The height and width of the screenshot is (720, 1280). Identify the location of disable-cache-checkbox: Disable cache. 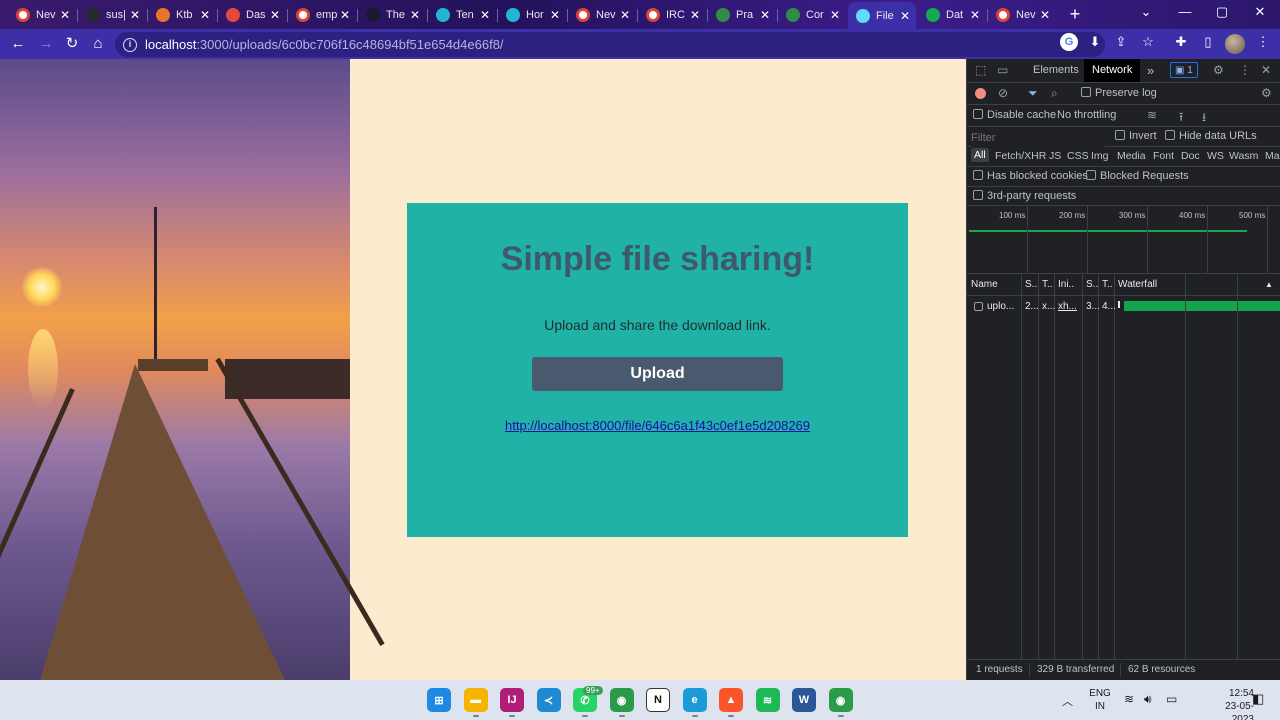
(1014, 115).